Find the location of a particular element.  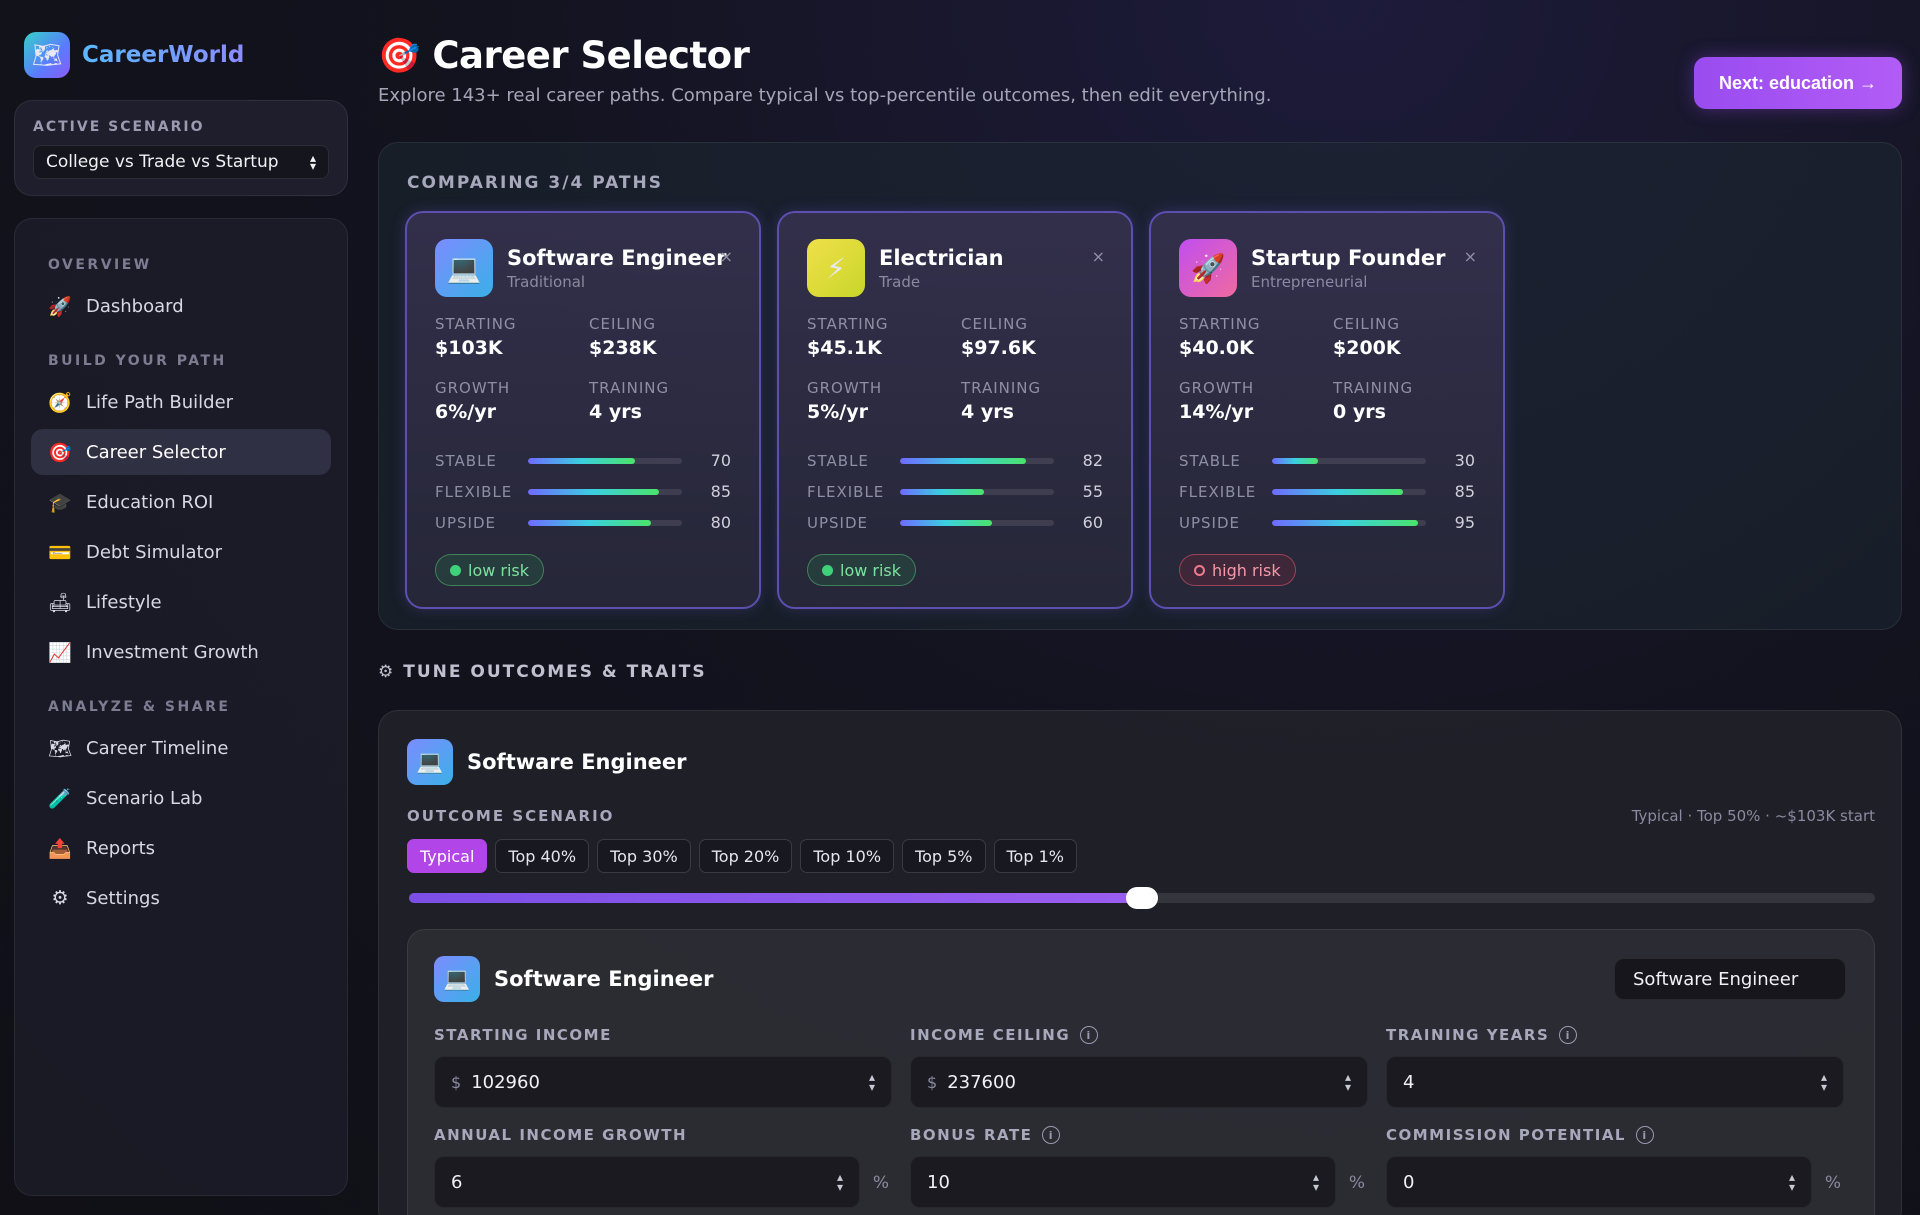

outcome-pill-top-10: Top 10% is located at coordinates (847, 856).